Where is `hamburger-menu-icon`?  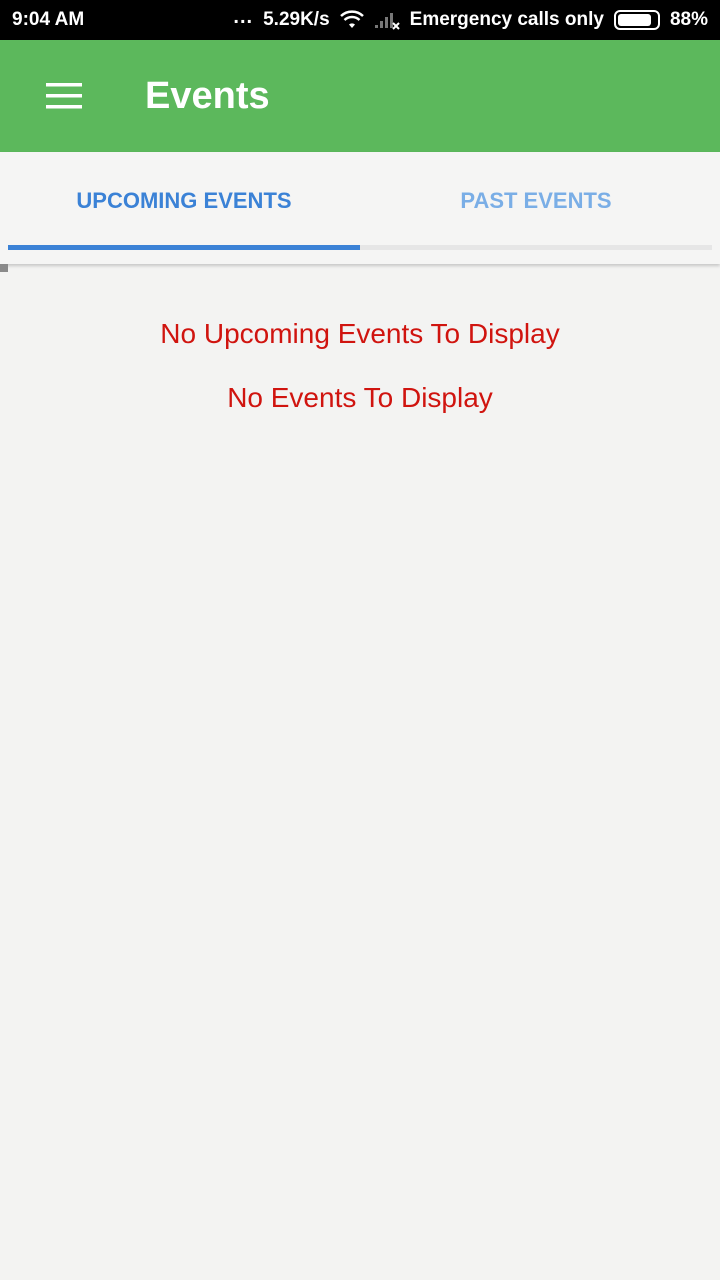
hamburger-menu-icon is located at coordinates (64, 96).